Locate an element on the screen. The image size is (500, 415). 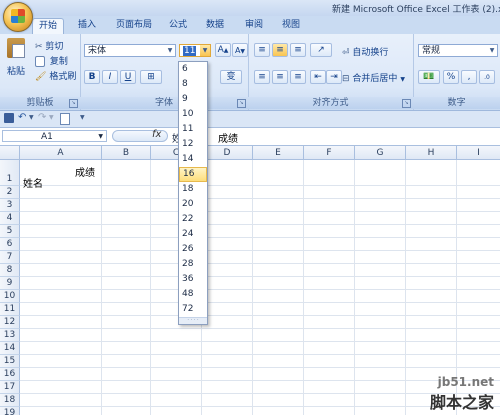
font-name-combo: 宋体 ▼ is located at coordinates (130, 50).